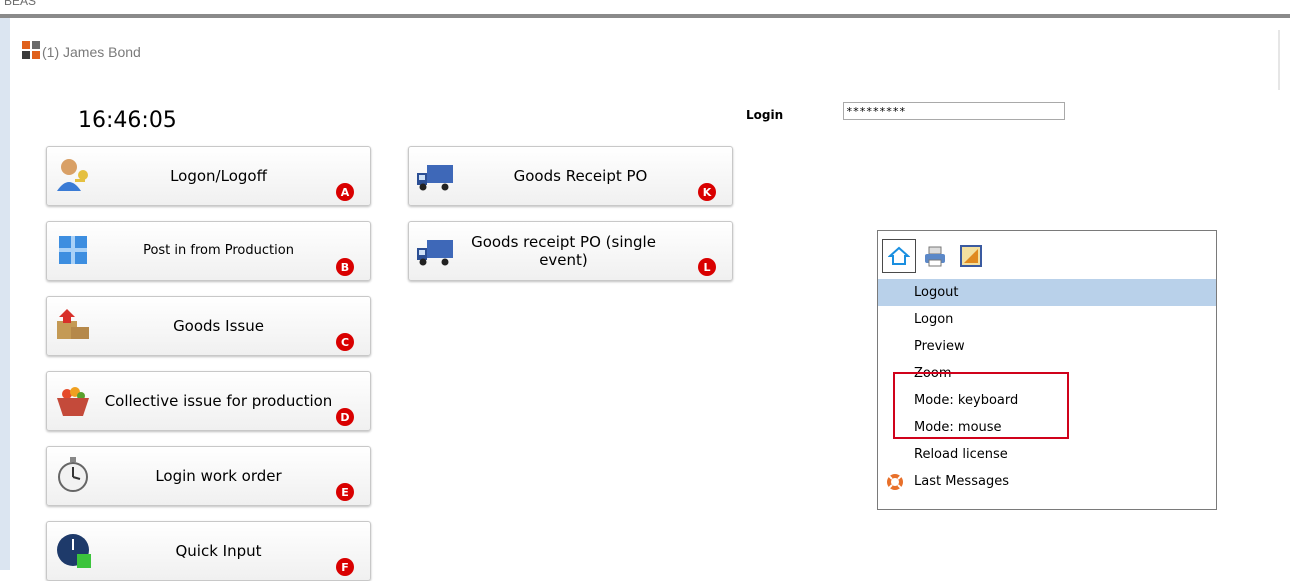  What do you see at coordinates (707, 267) in the screenshot?
I see `shortcut-badge: L` at bounding box center [707, 267].